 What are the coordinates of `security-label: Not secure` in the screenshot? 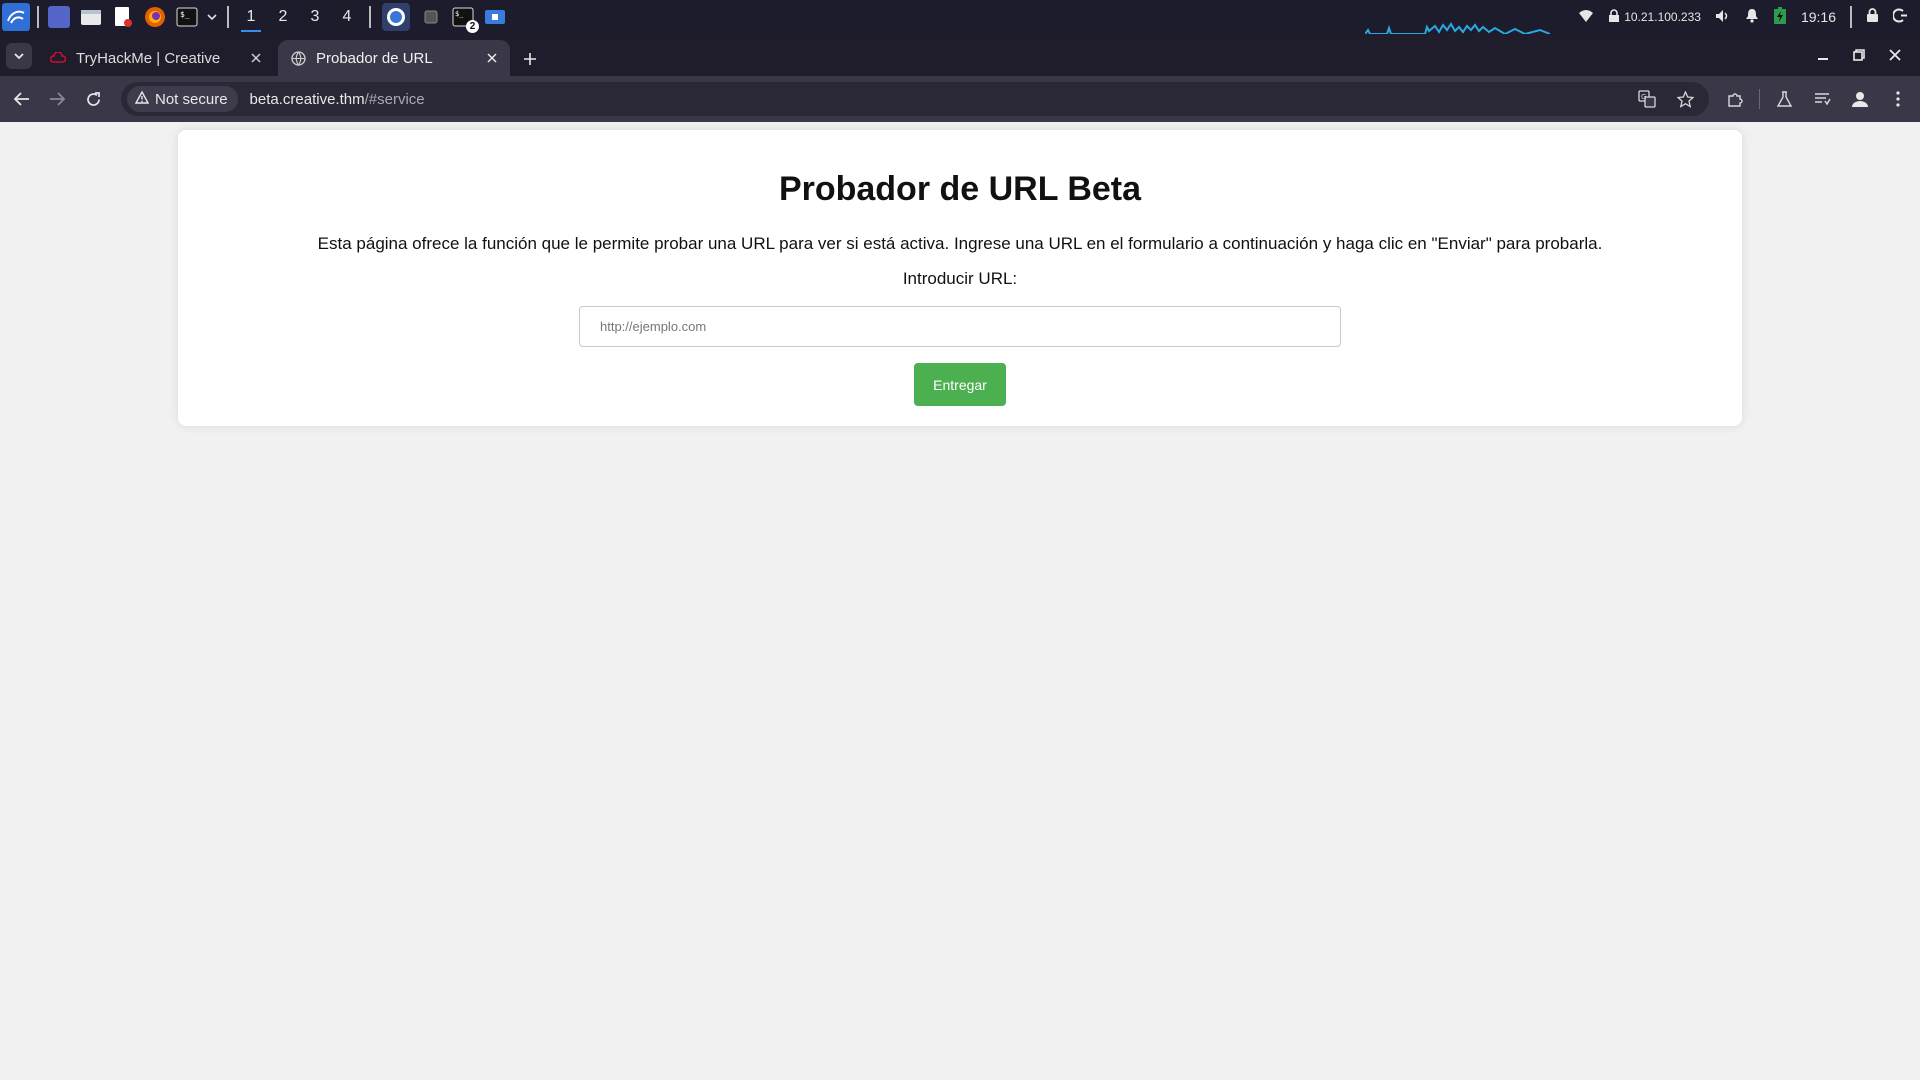 It's located at (191, 99).